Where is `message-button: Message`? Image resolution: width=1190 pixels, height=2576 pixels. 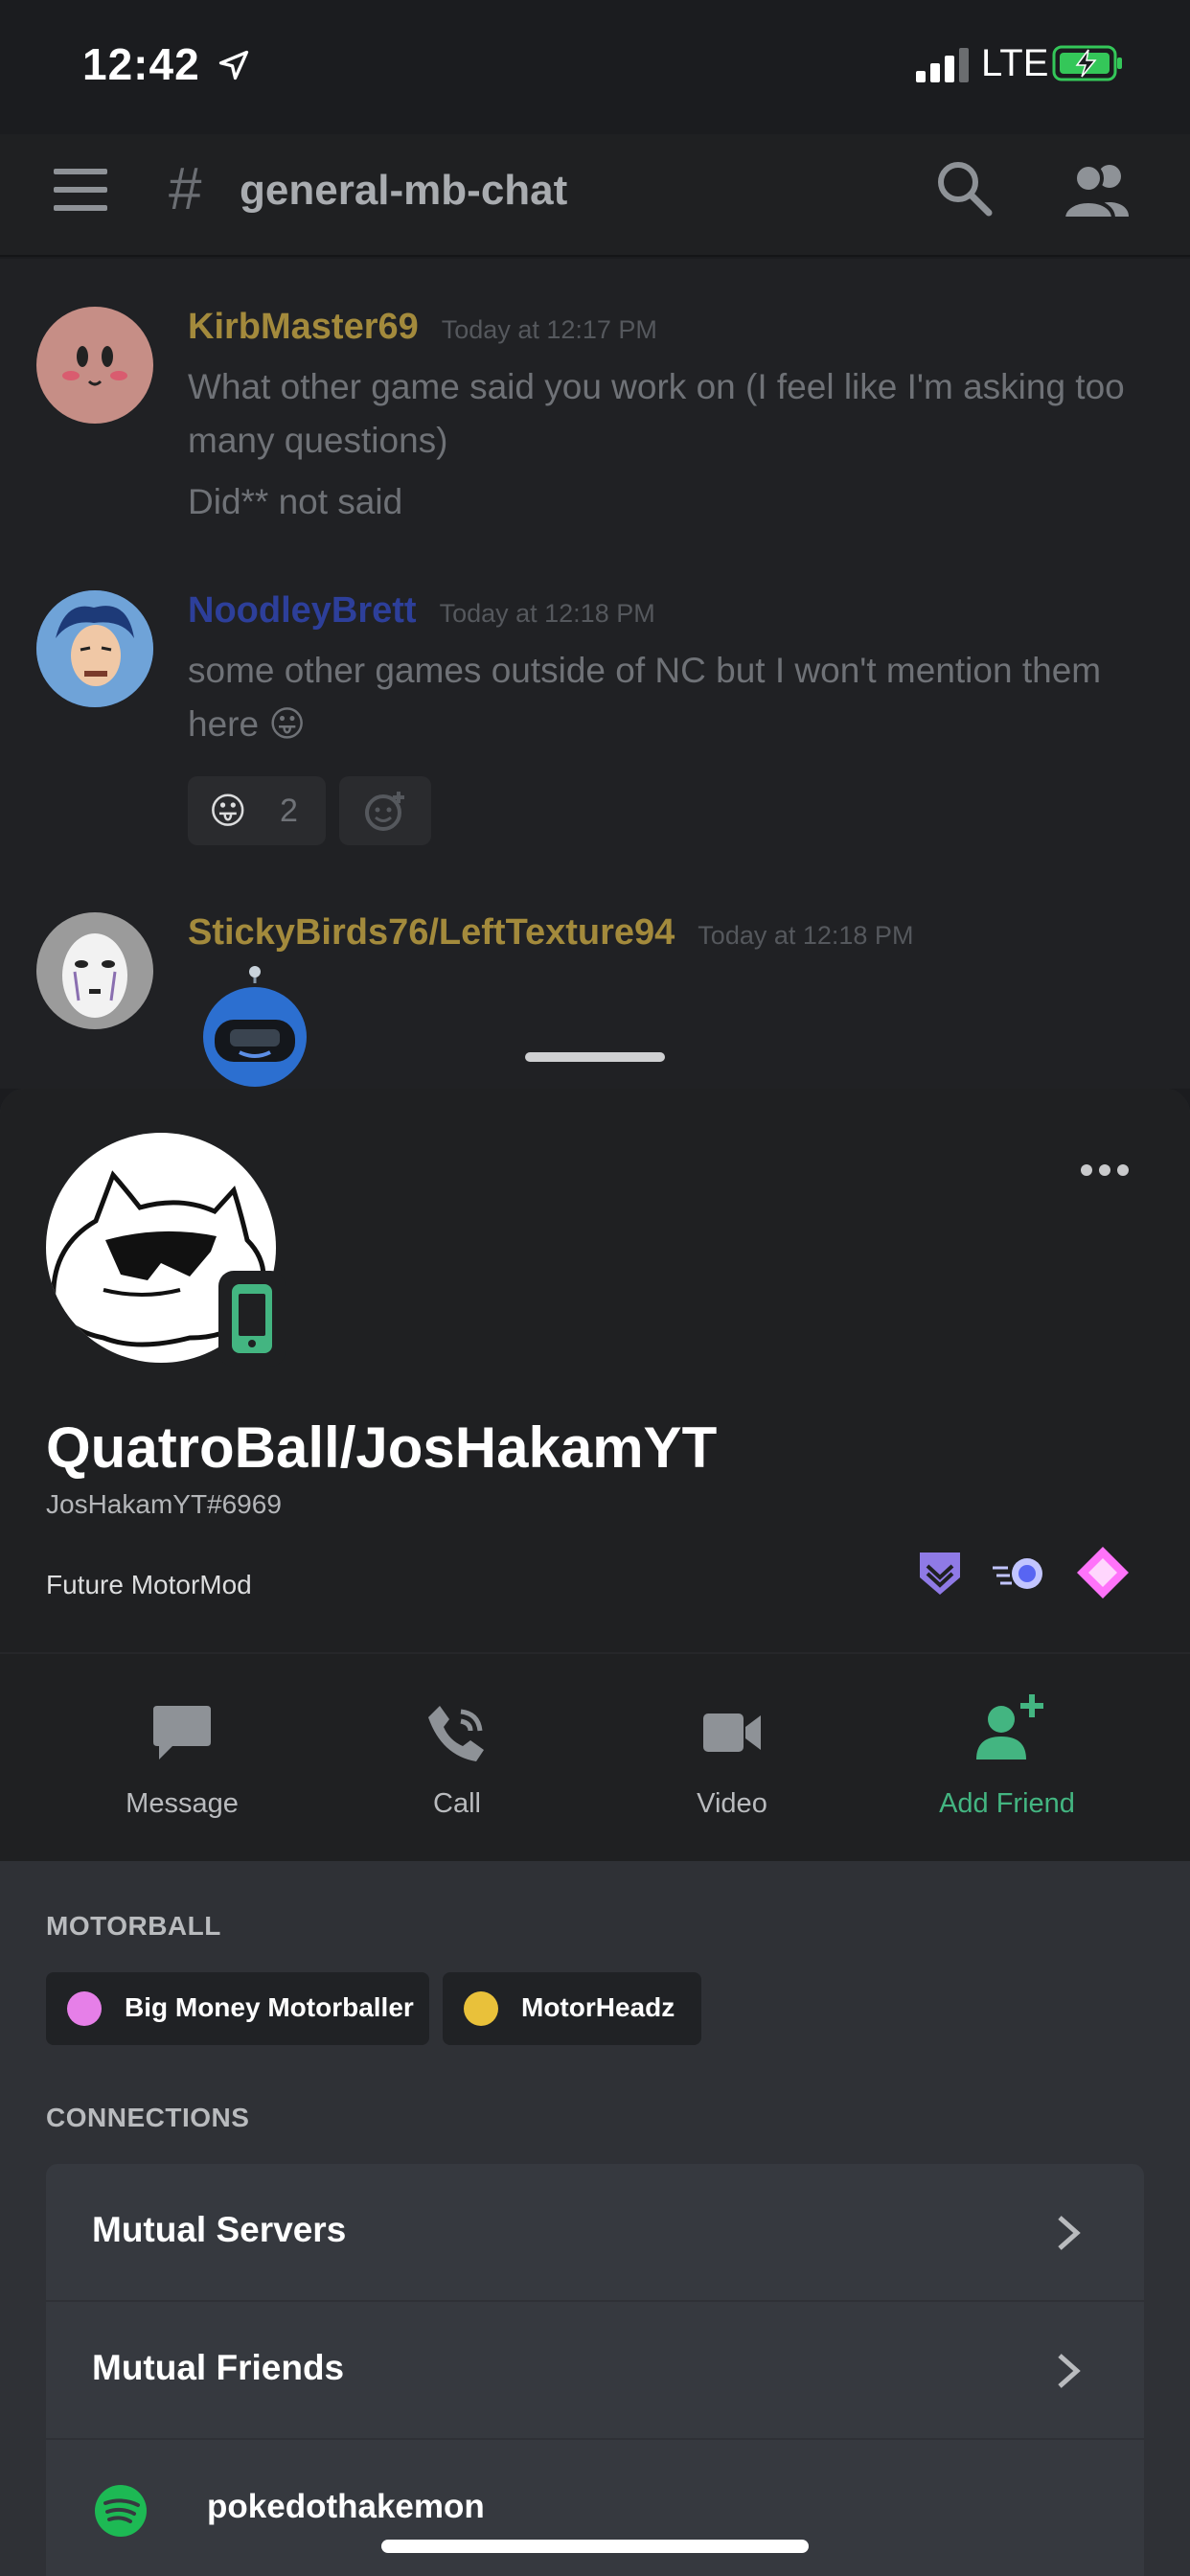
message-button: Message is located at coordinates (182, 1759).